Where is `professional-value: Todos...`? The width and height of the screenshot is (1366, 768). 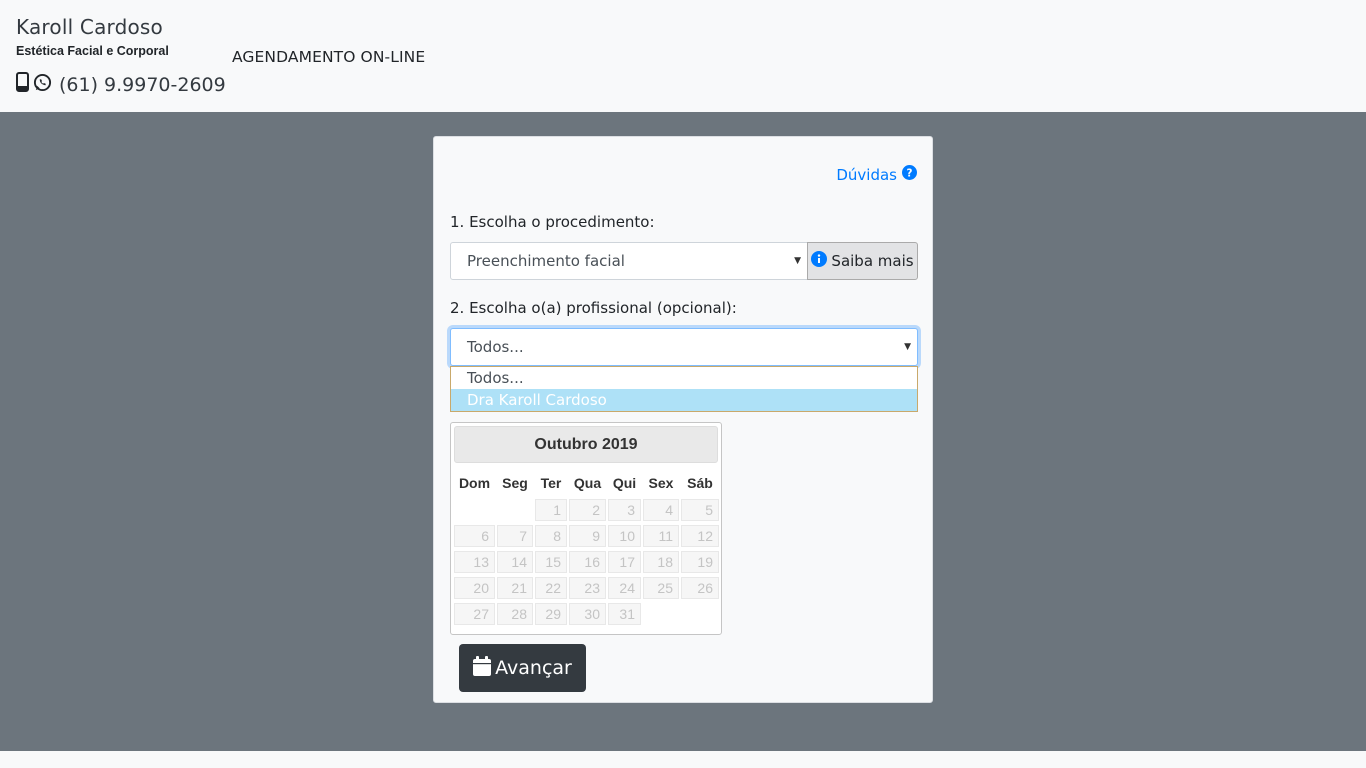 professional-value: Todos... is located at coordinates (495, 347).